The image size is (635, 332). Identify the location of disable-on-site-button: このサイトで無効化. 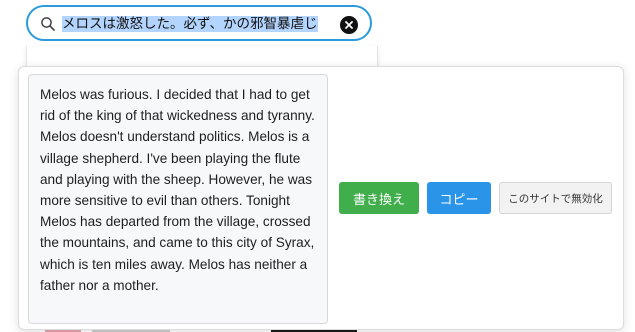
(555, 198).